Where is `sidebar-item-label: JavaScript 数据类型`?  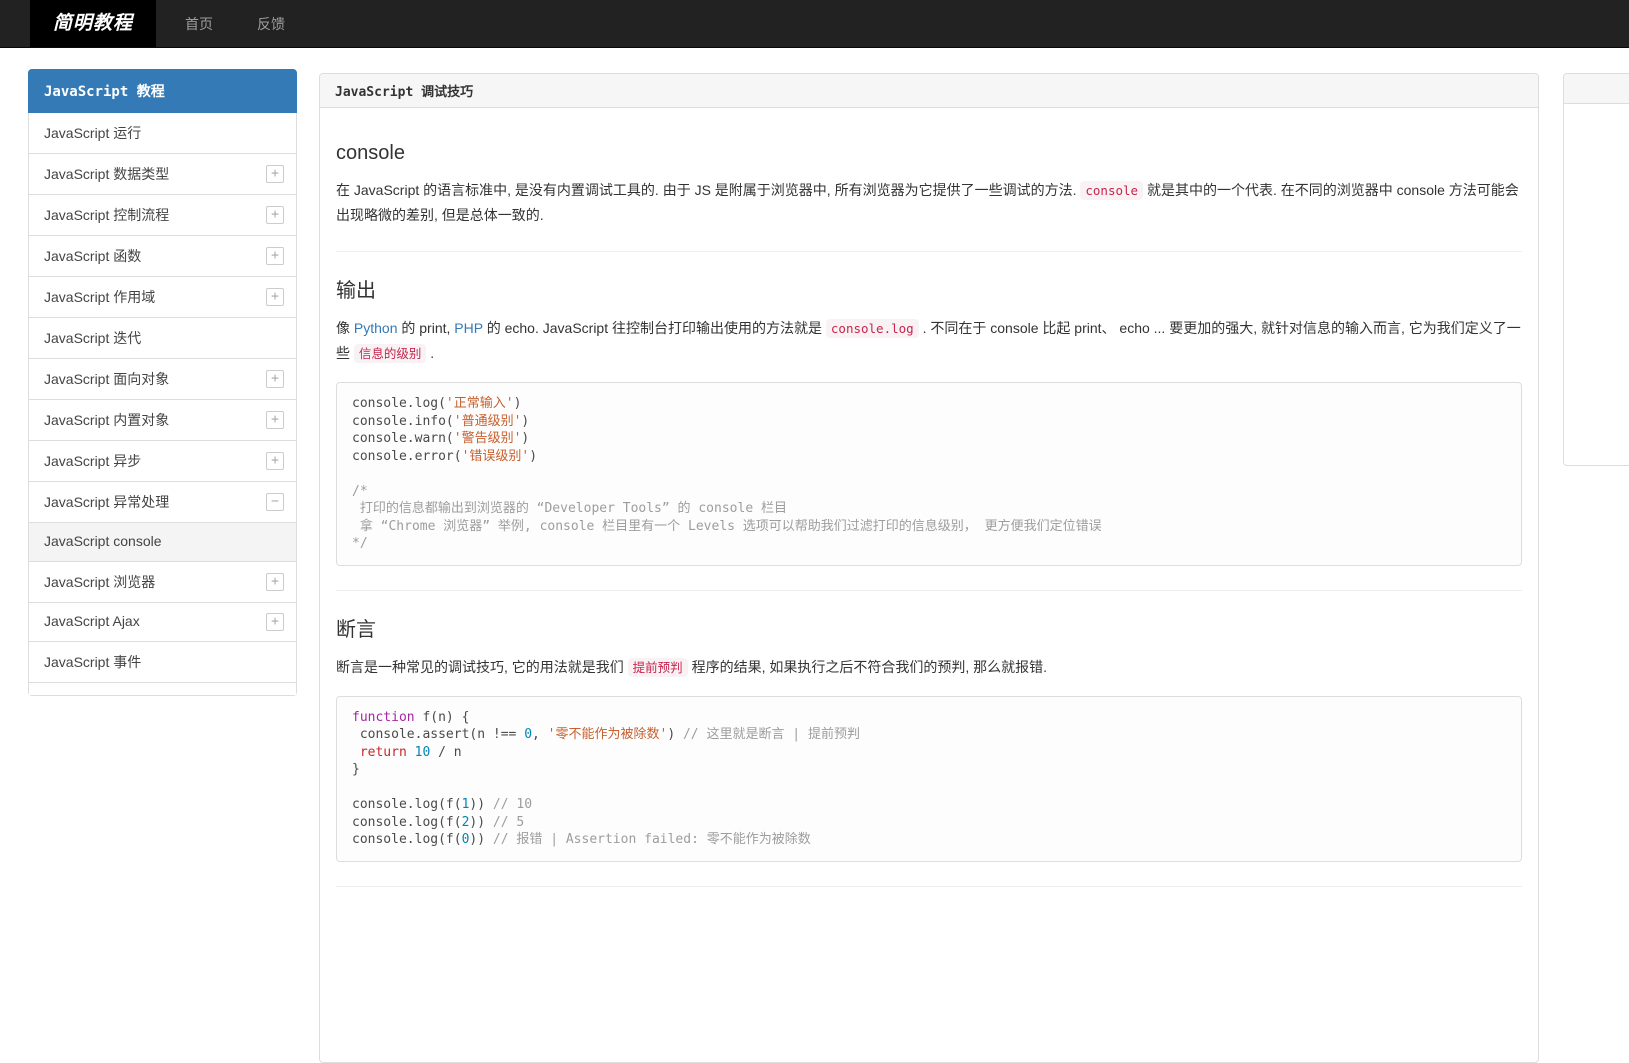
sidebar-item-label: JavaScript 数据类型 is located at coordinates (107, 174).